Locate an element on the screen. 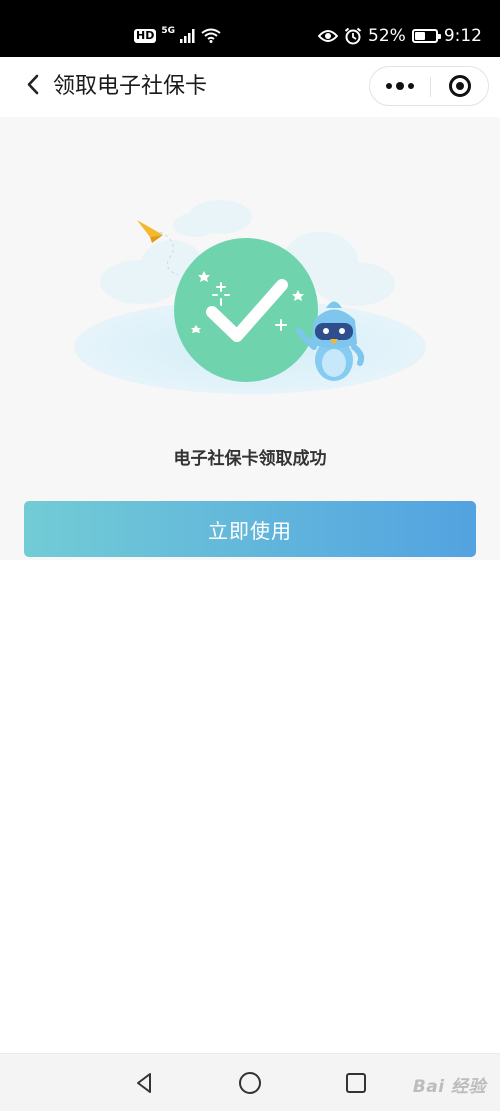  close-target-dot is located at coordinates (460, 86).